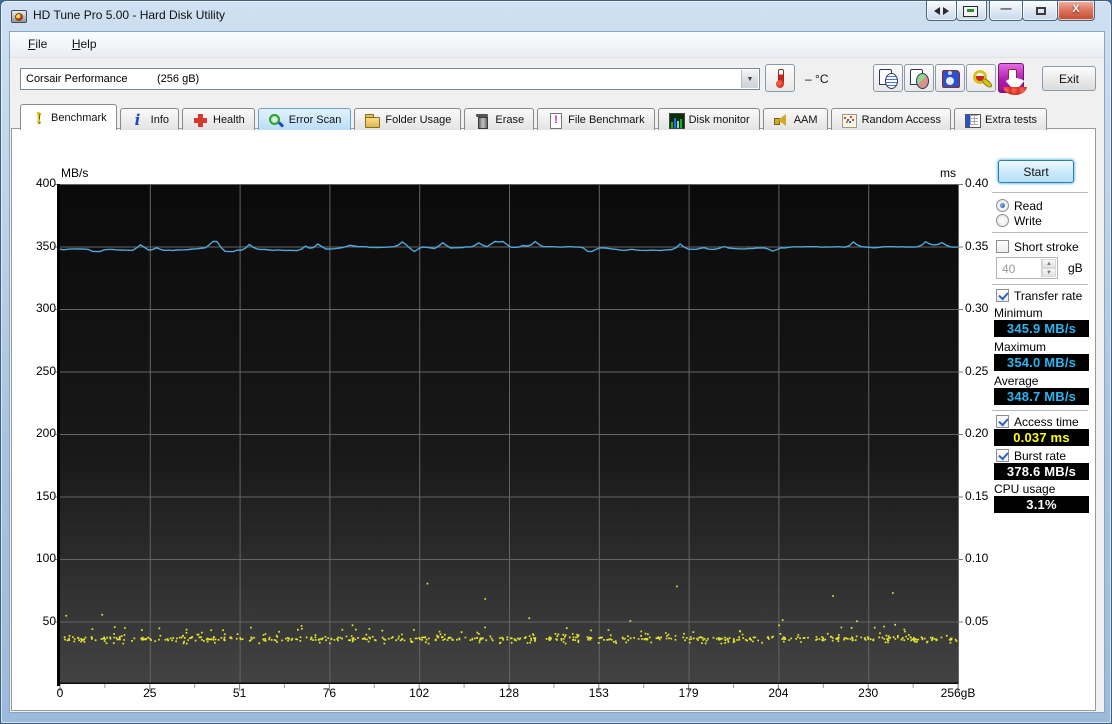  What do you see at coordinates (1018, 313) in the screenshot?
I see `minimum-label: Minimum` at bounding box center [1018, 313].